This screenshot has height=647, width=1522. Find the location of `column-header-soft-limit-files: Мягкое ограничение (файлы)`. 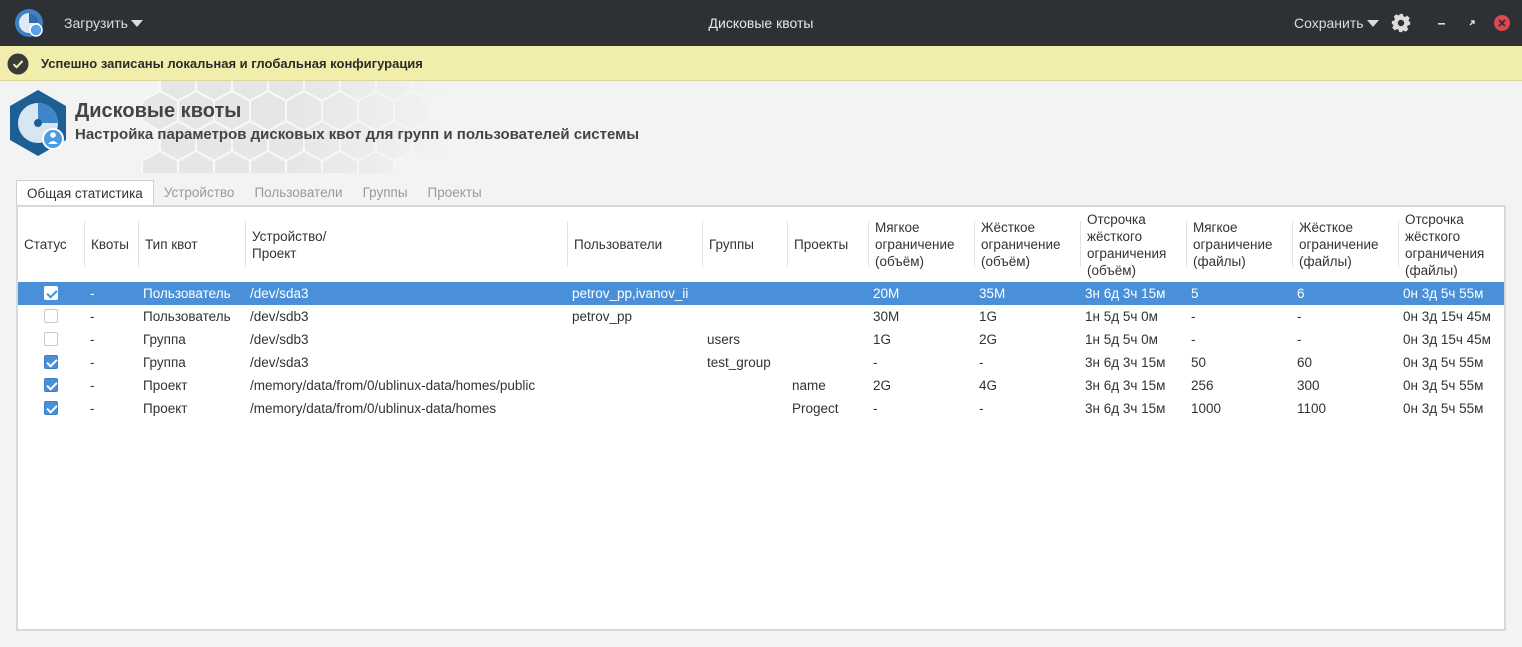

column-header-soft-limit-files: Мягкое ограничение (файлы) is located at coordinates (1240, 244).